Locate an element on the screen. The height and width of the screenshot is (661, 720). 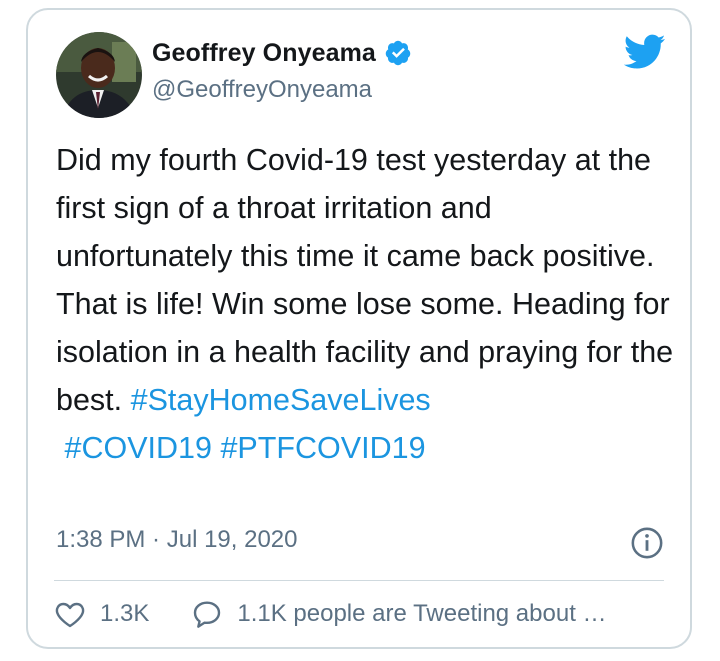
hashtag-link: #StayHomeSaveLives is located at coordinates (281, 400).